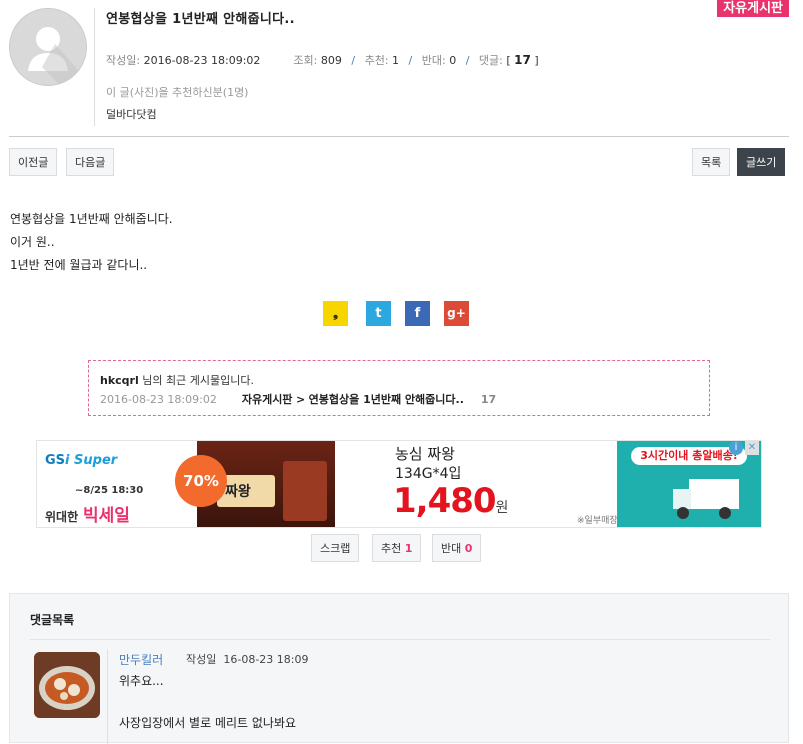 This screenshot has width=803, height=744. I want to click on ad-price: 1,480원, so click(450, 501).